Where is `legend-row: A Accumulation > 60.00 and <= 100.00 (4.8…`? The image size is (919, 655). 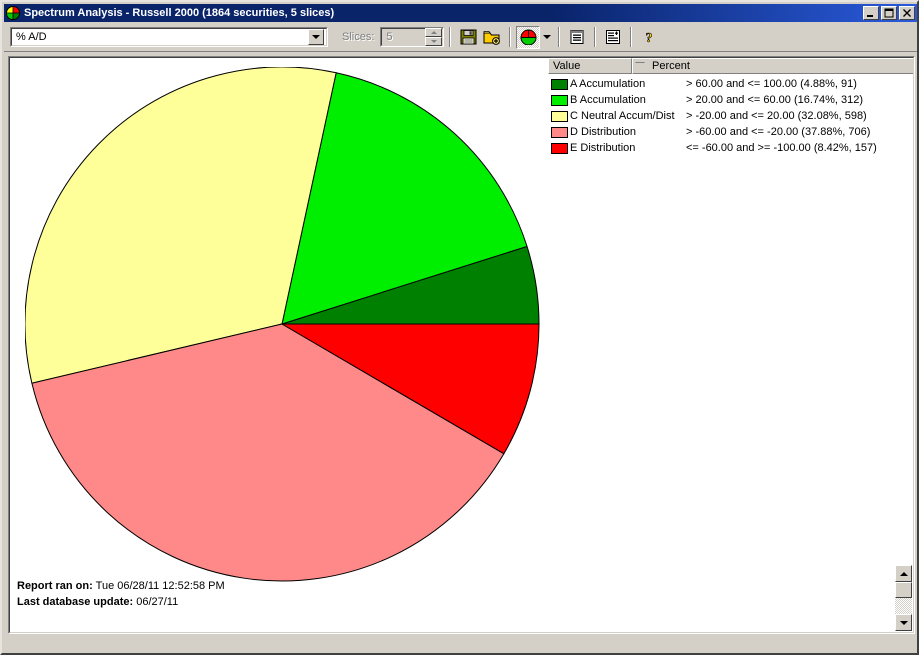 legend-row: A Accumulation > 60.00 and <= 100.00 (4.8… is located at coordinates (730, 84).